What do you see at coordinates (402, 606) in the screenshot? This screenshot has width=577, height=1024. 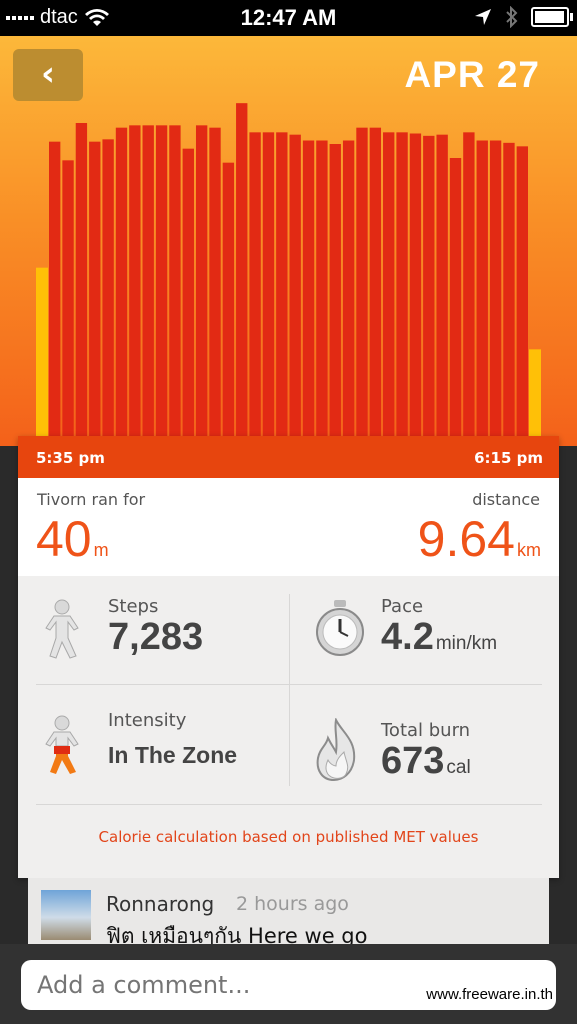 I see `pace-label: Pace` at bounding box center [402, 606].